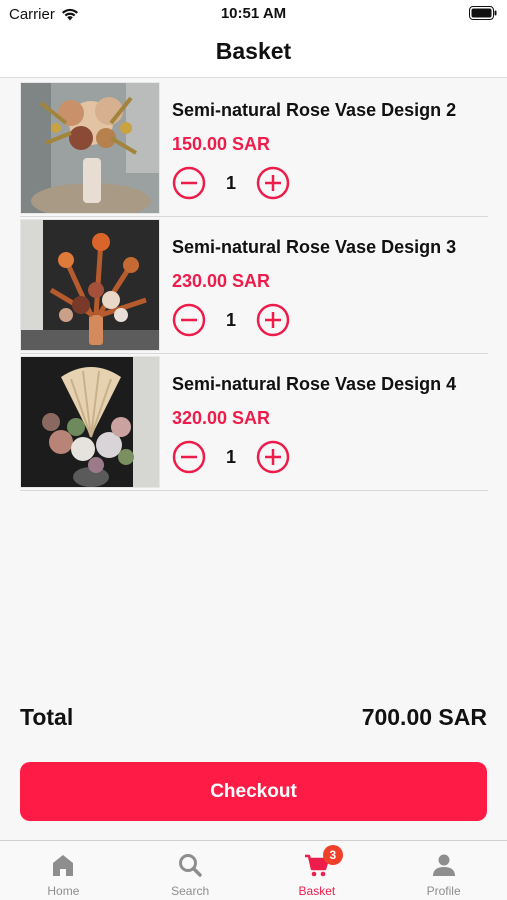  Describe the element at coordinates (253, 720) in the screenshot. I see `total-row: Total 700.00 SAR` at that location.